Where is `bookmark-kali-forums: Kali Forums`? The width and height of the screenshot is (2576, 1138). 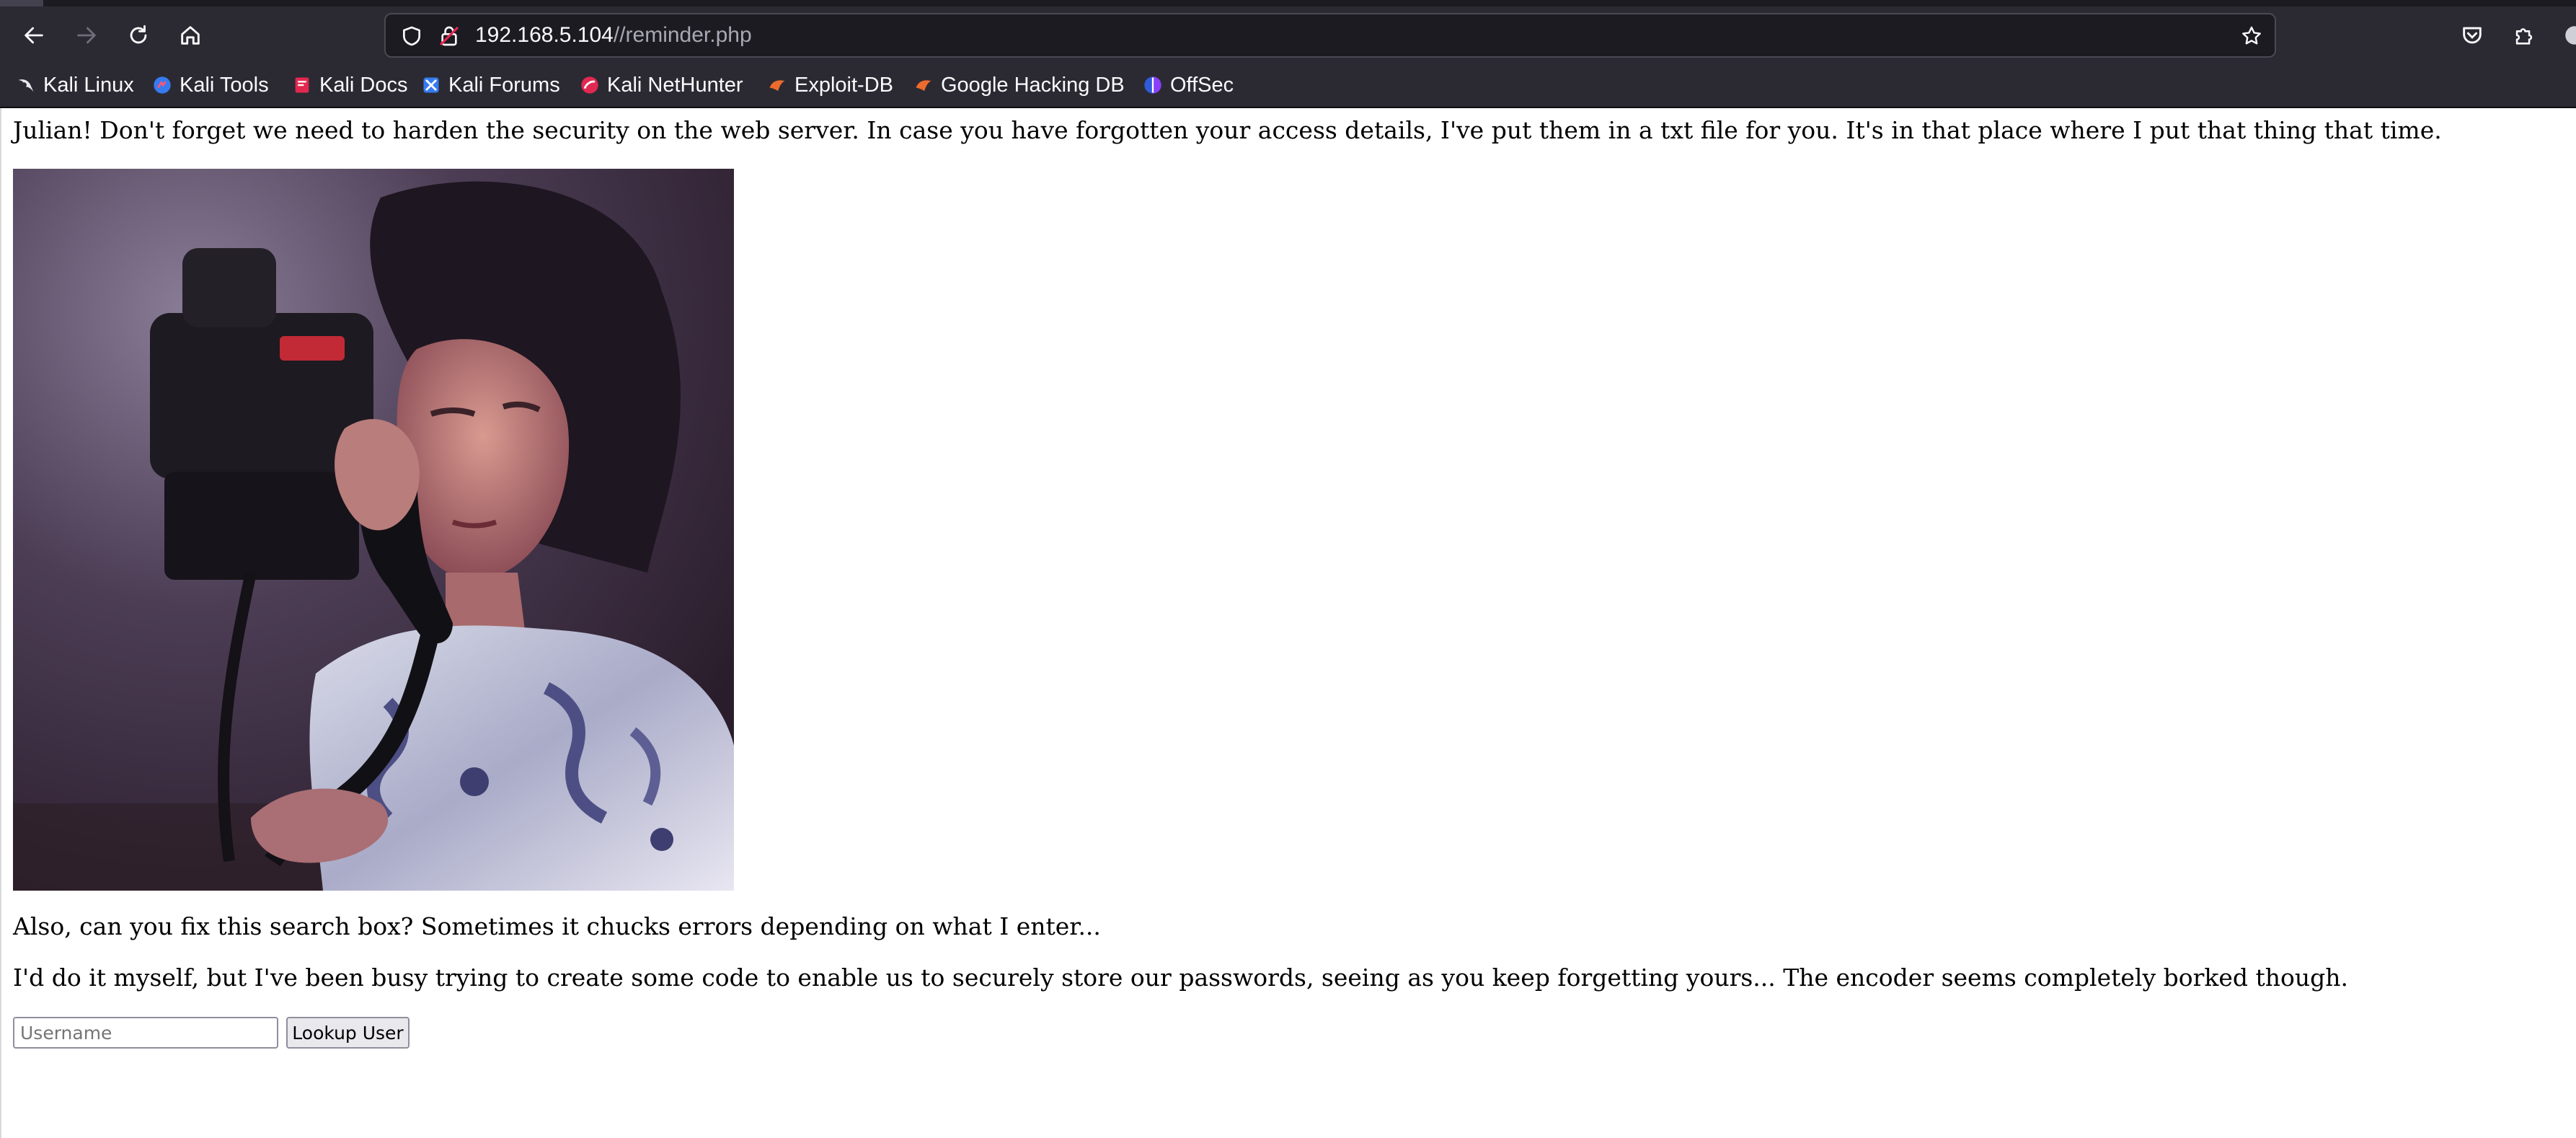
bookmark-kali-forums: Kali Forums is located at coordinates (490, 85).